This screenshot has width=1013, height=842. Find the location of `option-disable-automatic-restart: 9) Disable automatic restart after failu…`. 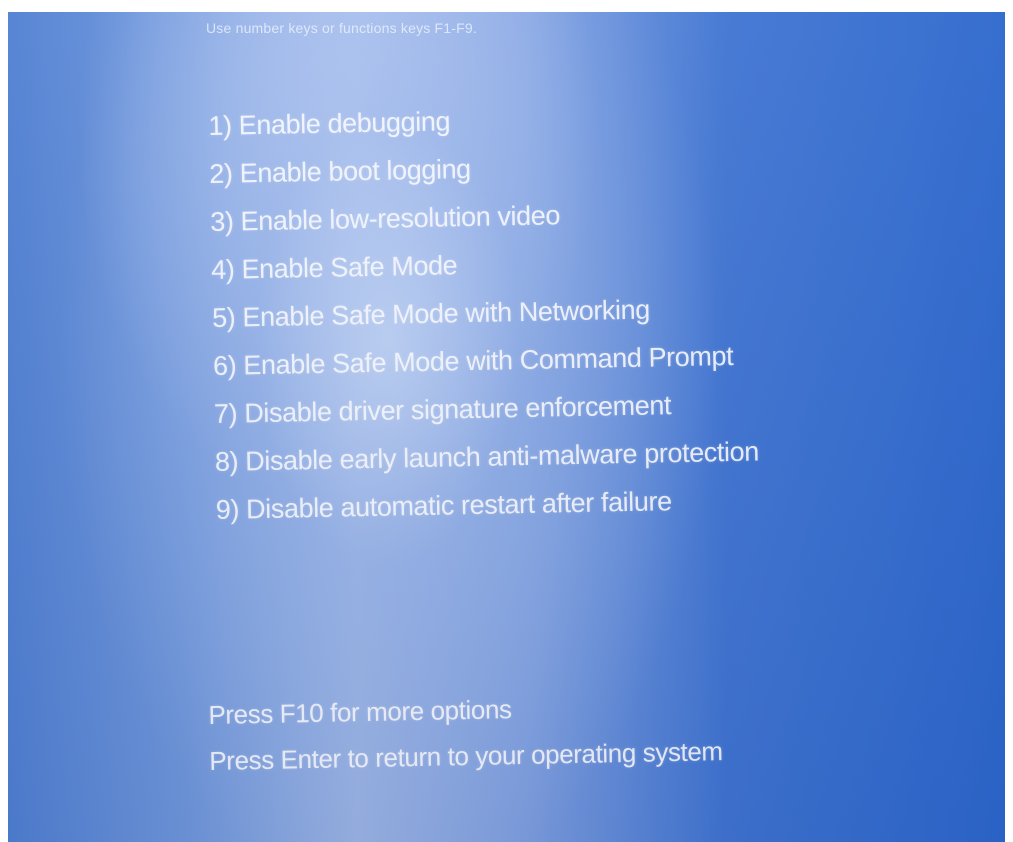

option-disable-automatic-restart: 9) Disable automatic restart after failu… is located at coordinates (487, 504).